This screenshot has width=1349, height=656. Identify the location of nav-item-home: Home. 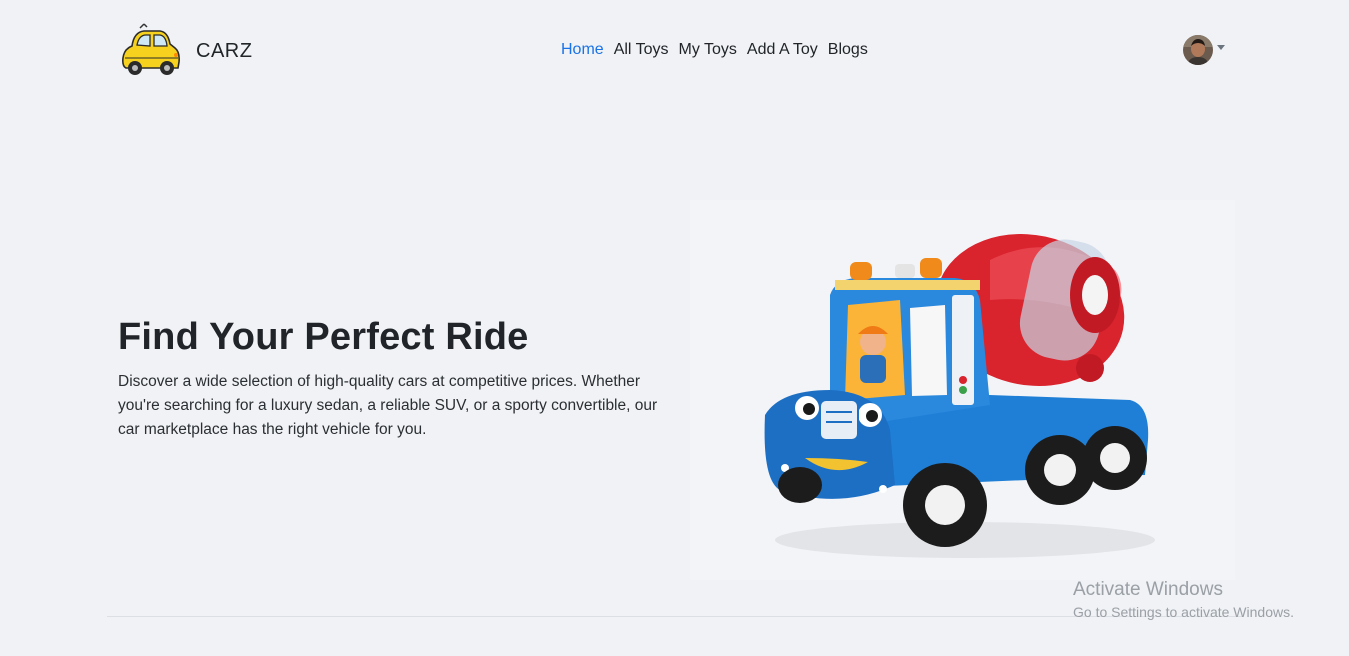
(582, 50).